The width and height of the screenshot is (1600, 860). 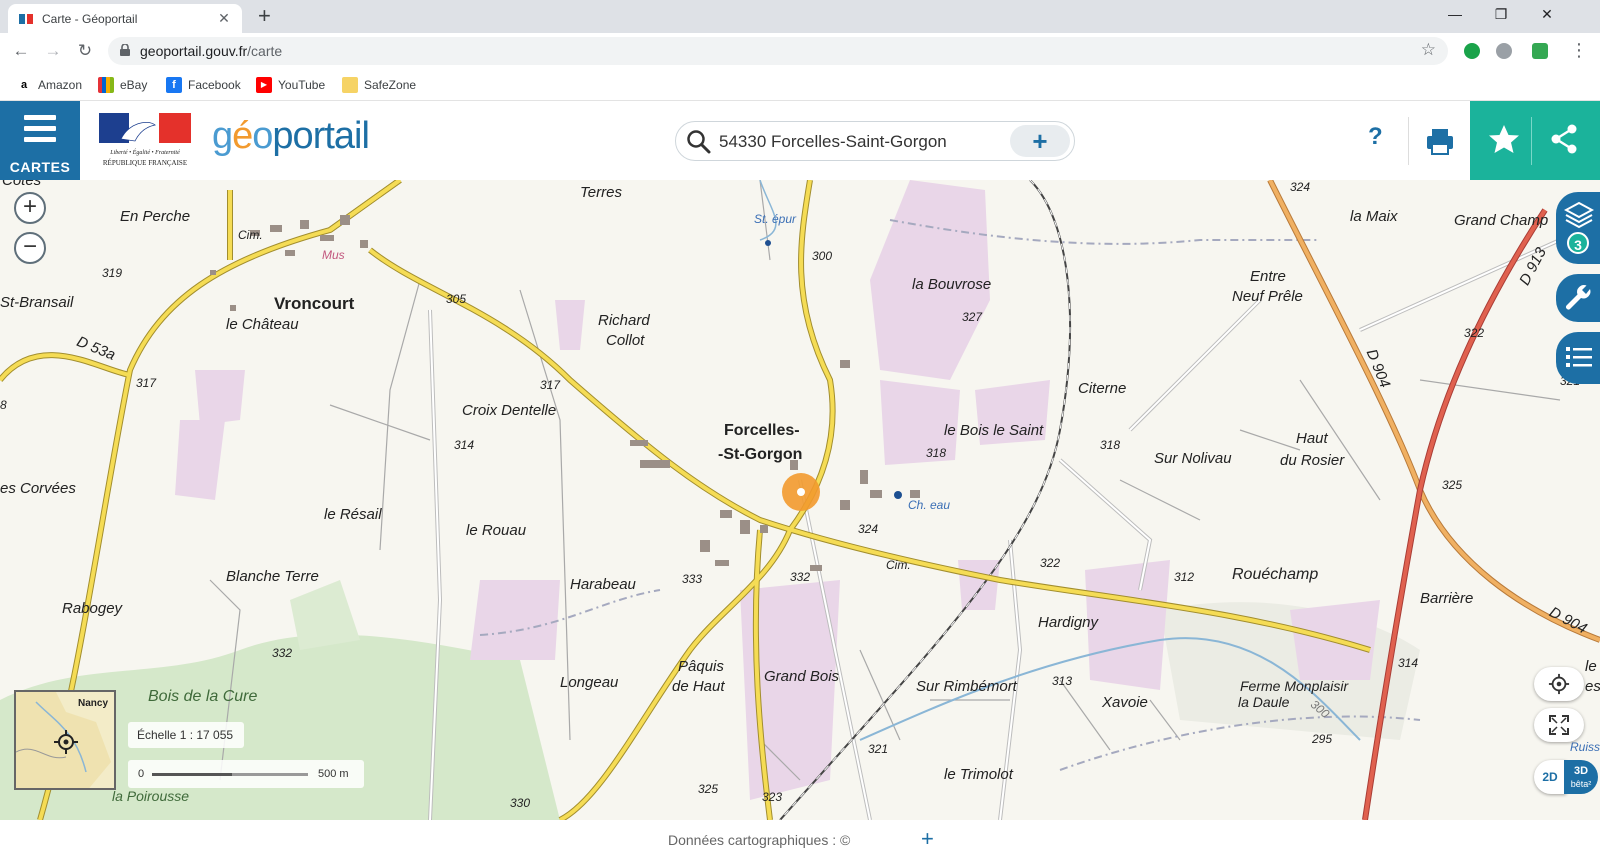 I want to click on extension-ad-icon, so click(x=1472, y=51).